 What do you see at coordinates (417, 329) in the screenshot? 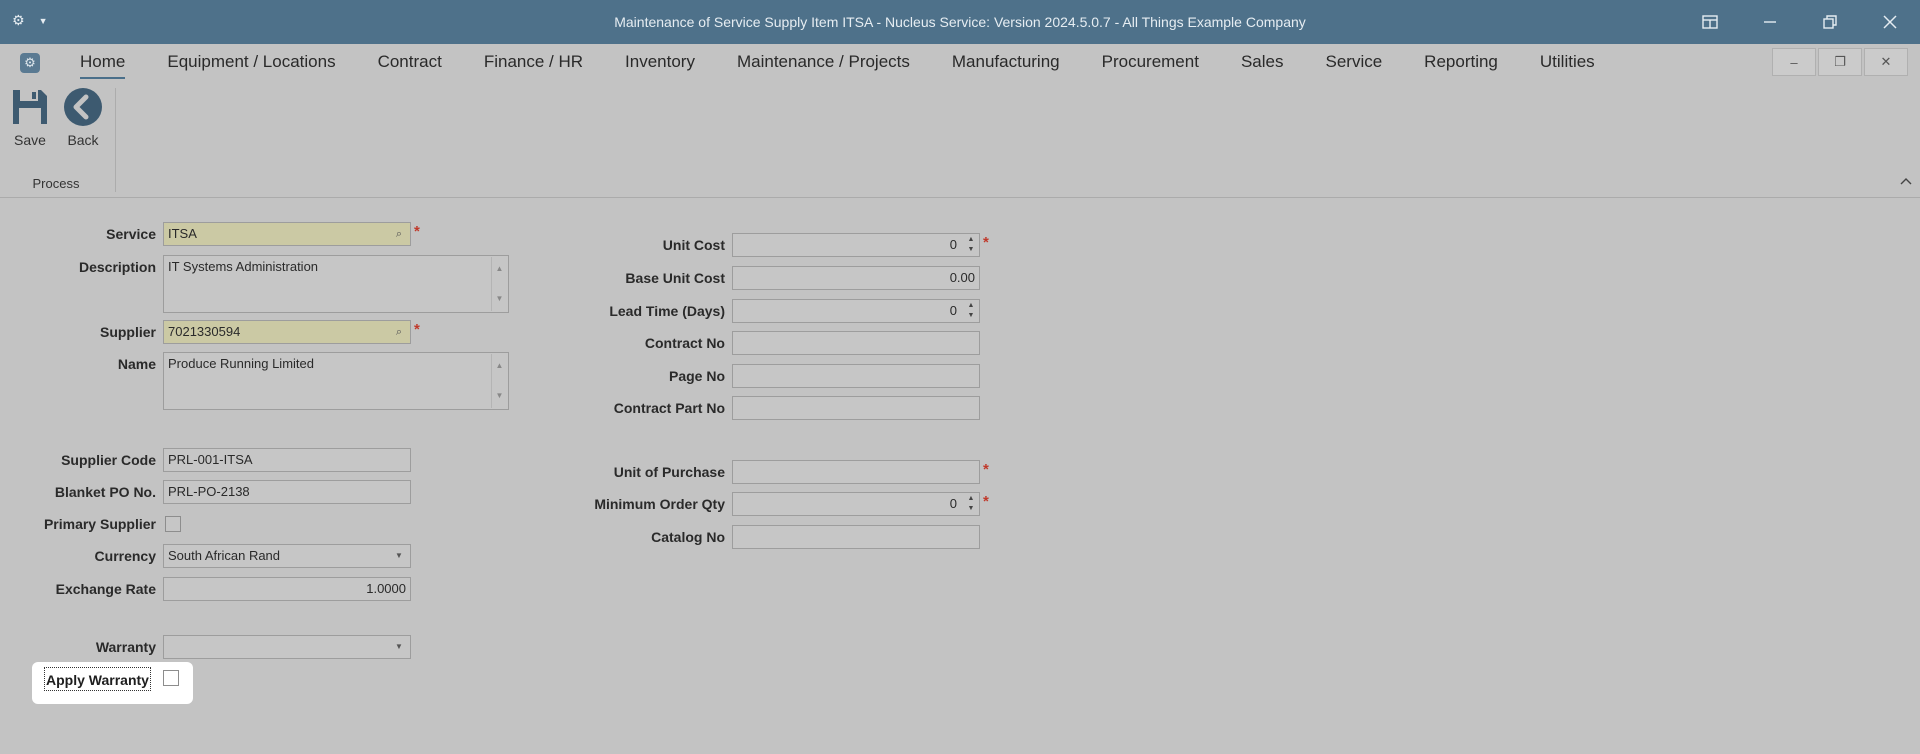
I see `supplier-required-marker: *` at bounding box center [417, 329].